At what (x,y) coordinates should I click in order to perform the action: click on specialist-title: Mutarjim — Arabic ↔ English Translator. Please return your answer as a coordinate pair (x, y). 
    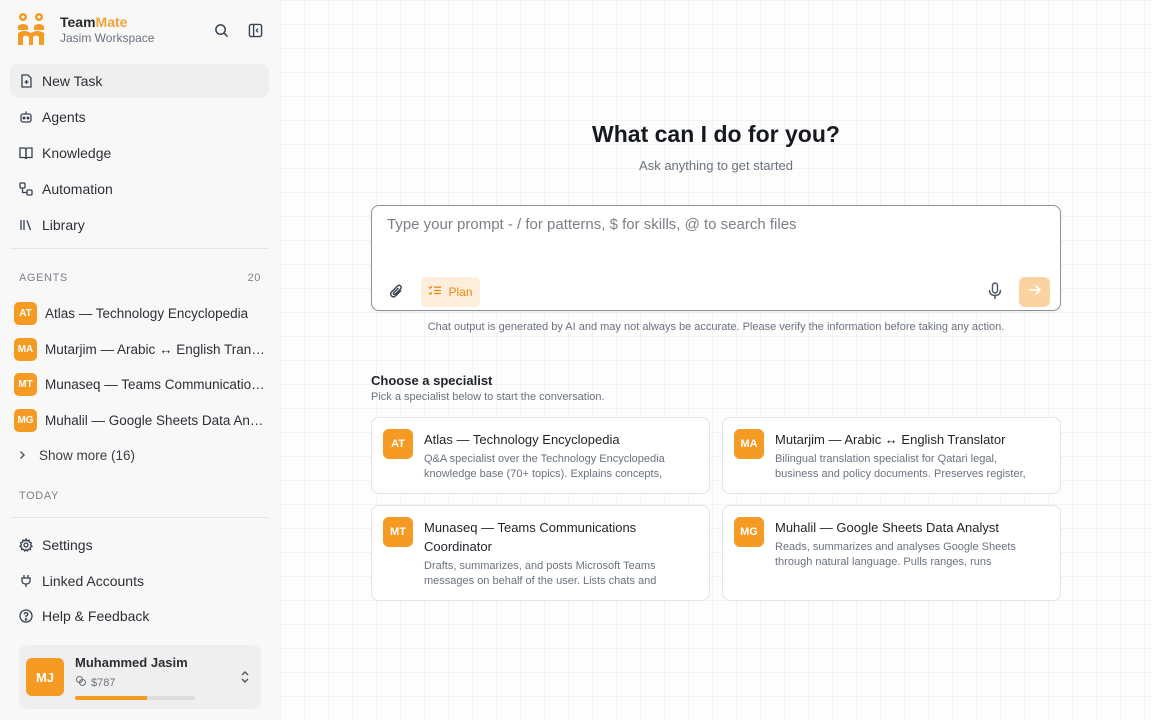
    Looking at the image, I should click on (890, 439).